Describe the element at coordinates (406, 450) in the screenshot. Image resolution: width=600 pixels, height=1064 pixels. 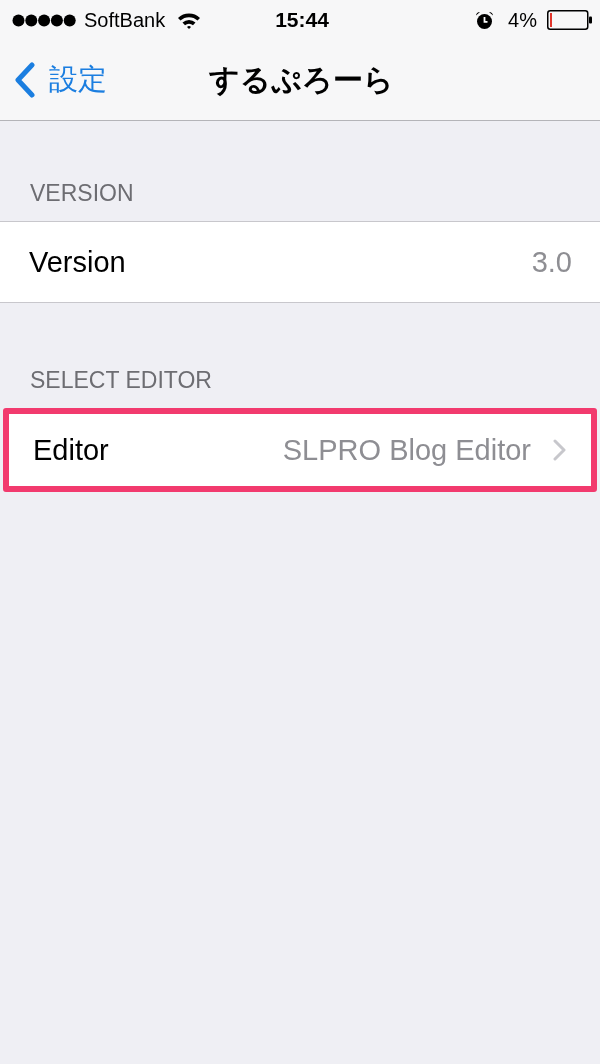
I see `row-value: SLPRO Blog Editor` at that location.